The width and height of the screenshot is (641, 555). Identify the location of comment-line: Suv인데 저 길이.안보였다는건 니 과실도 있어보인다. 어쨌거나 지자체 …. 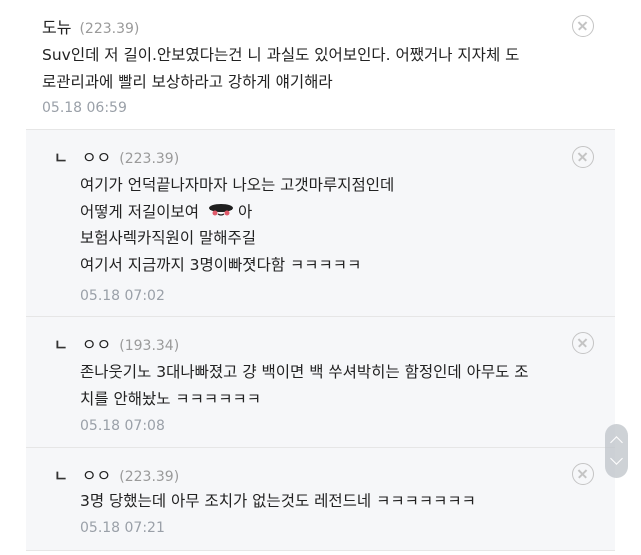
(281, 55).